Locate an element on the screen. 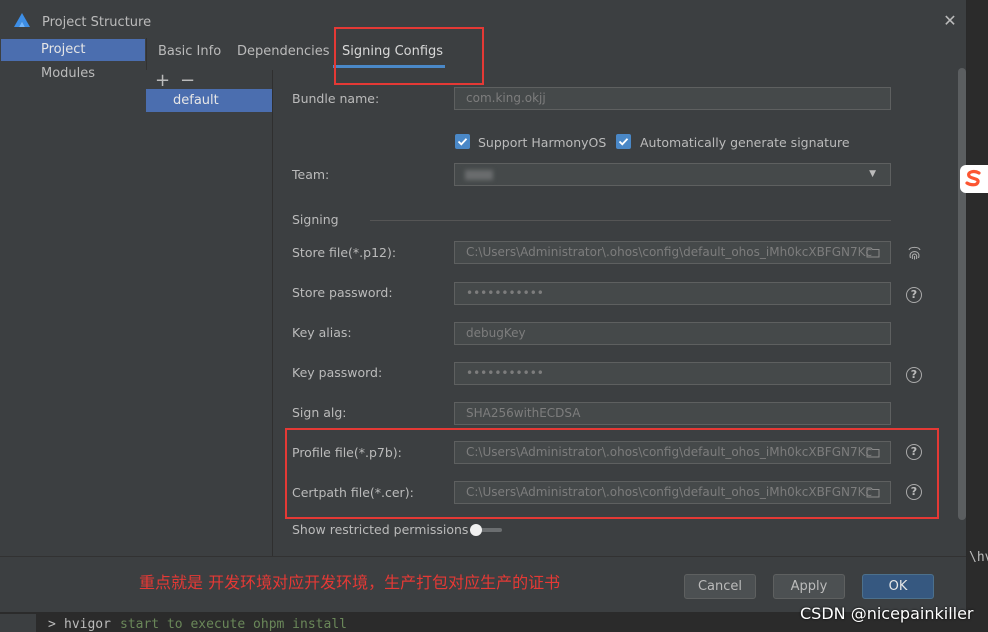  sign-alg-field: SHA256withECDSA is located at coordinates (672, 413).